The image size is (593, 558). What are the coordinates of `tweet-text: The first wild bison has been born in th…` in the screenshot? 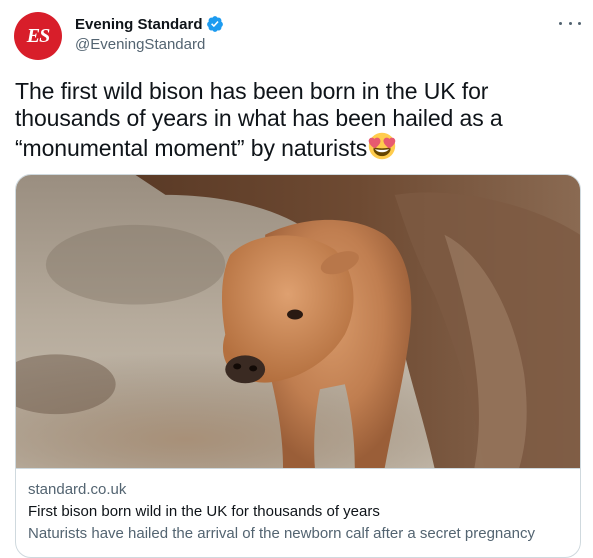 It's located at (295, 120).